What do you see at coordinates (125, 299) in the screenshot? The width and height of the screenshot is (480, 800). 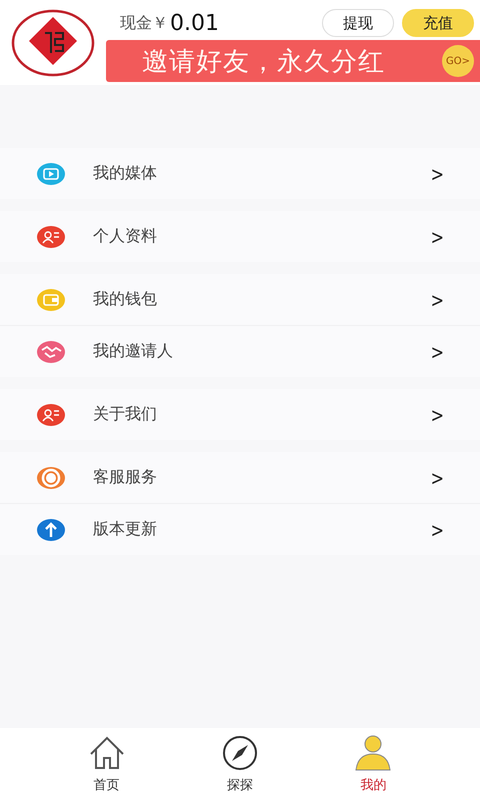 I see `menu-label: 我的钱包` at bounding box center [125, 299].